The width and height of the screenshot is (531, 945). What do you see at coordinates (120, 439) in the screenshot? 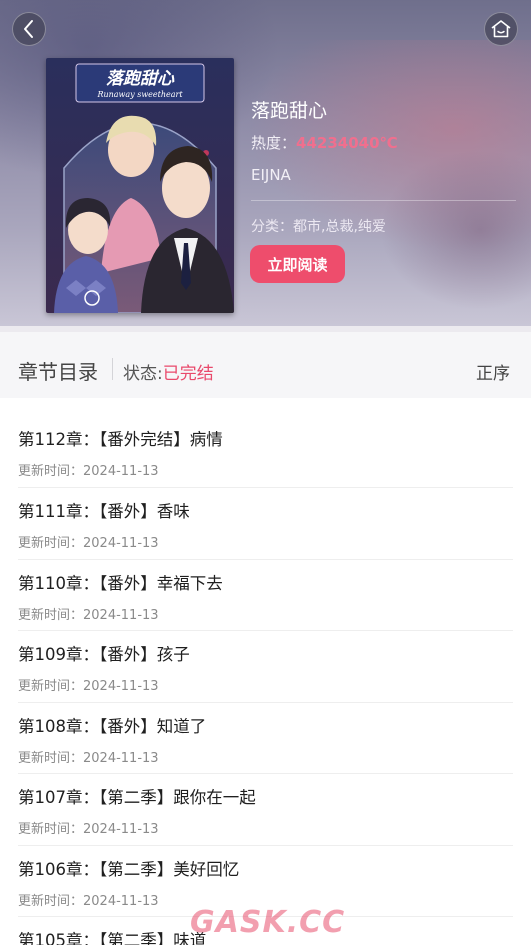
I see `chapter-title: 第112章：【番外完结】病情` at bounding box center [120, 439].